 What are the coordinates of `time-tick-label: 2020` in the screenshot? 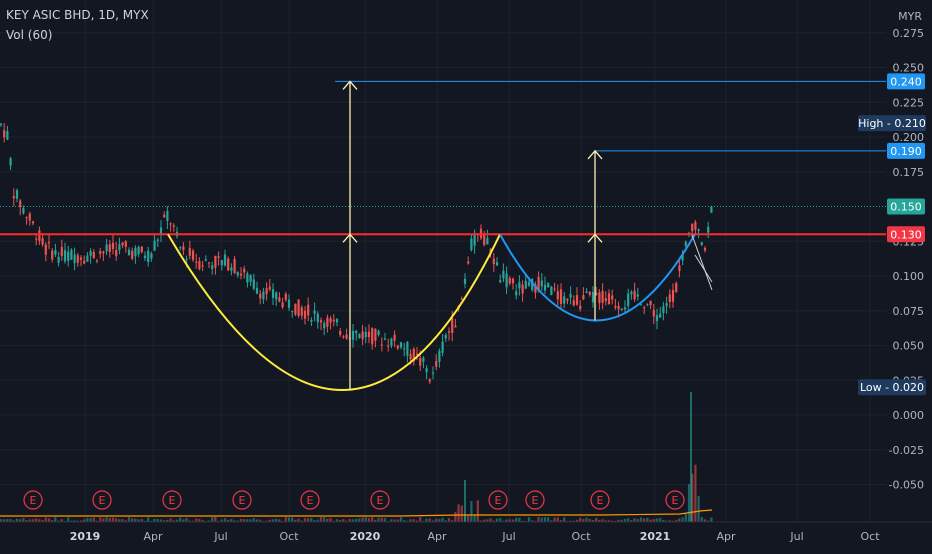 It's located at (365, 536).